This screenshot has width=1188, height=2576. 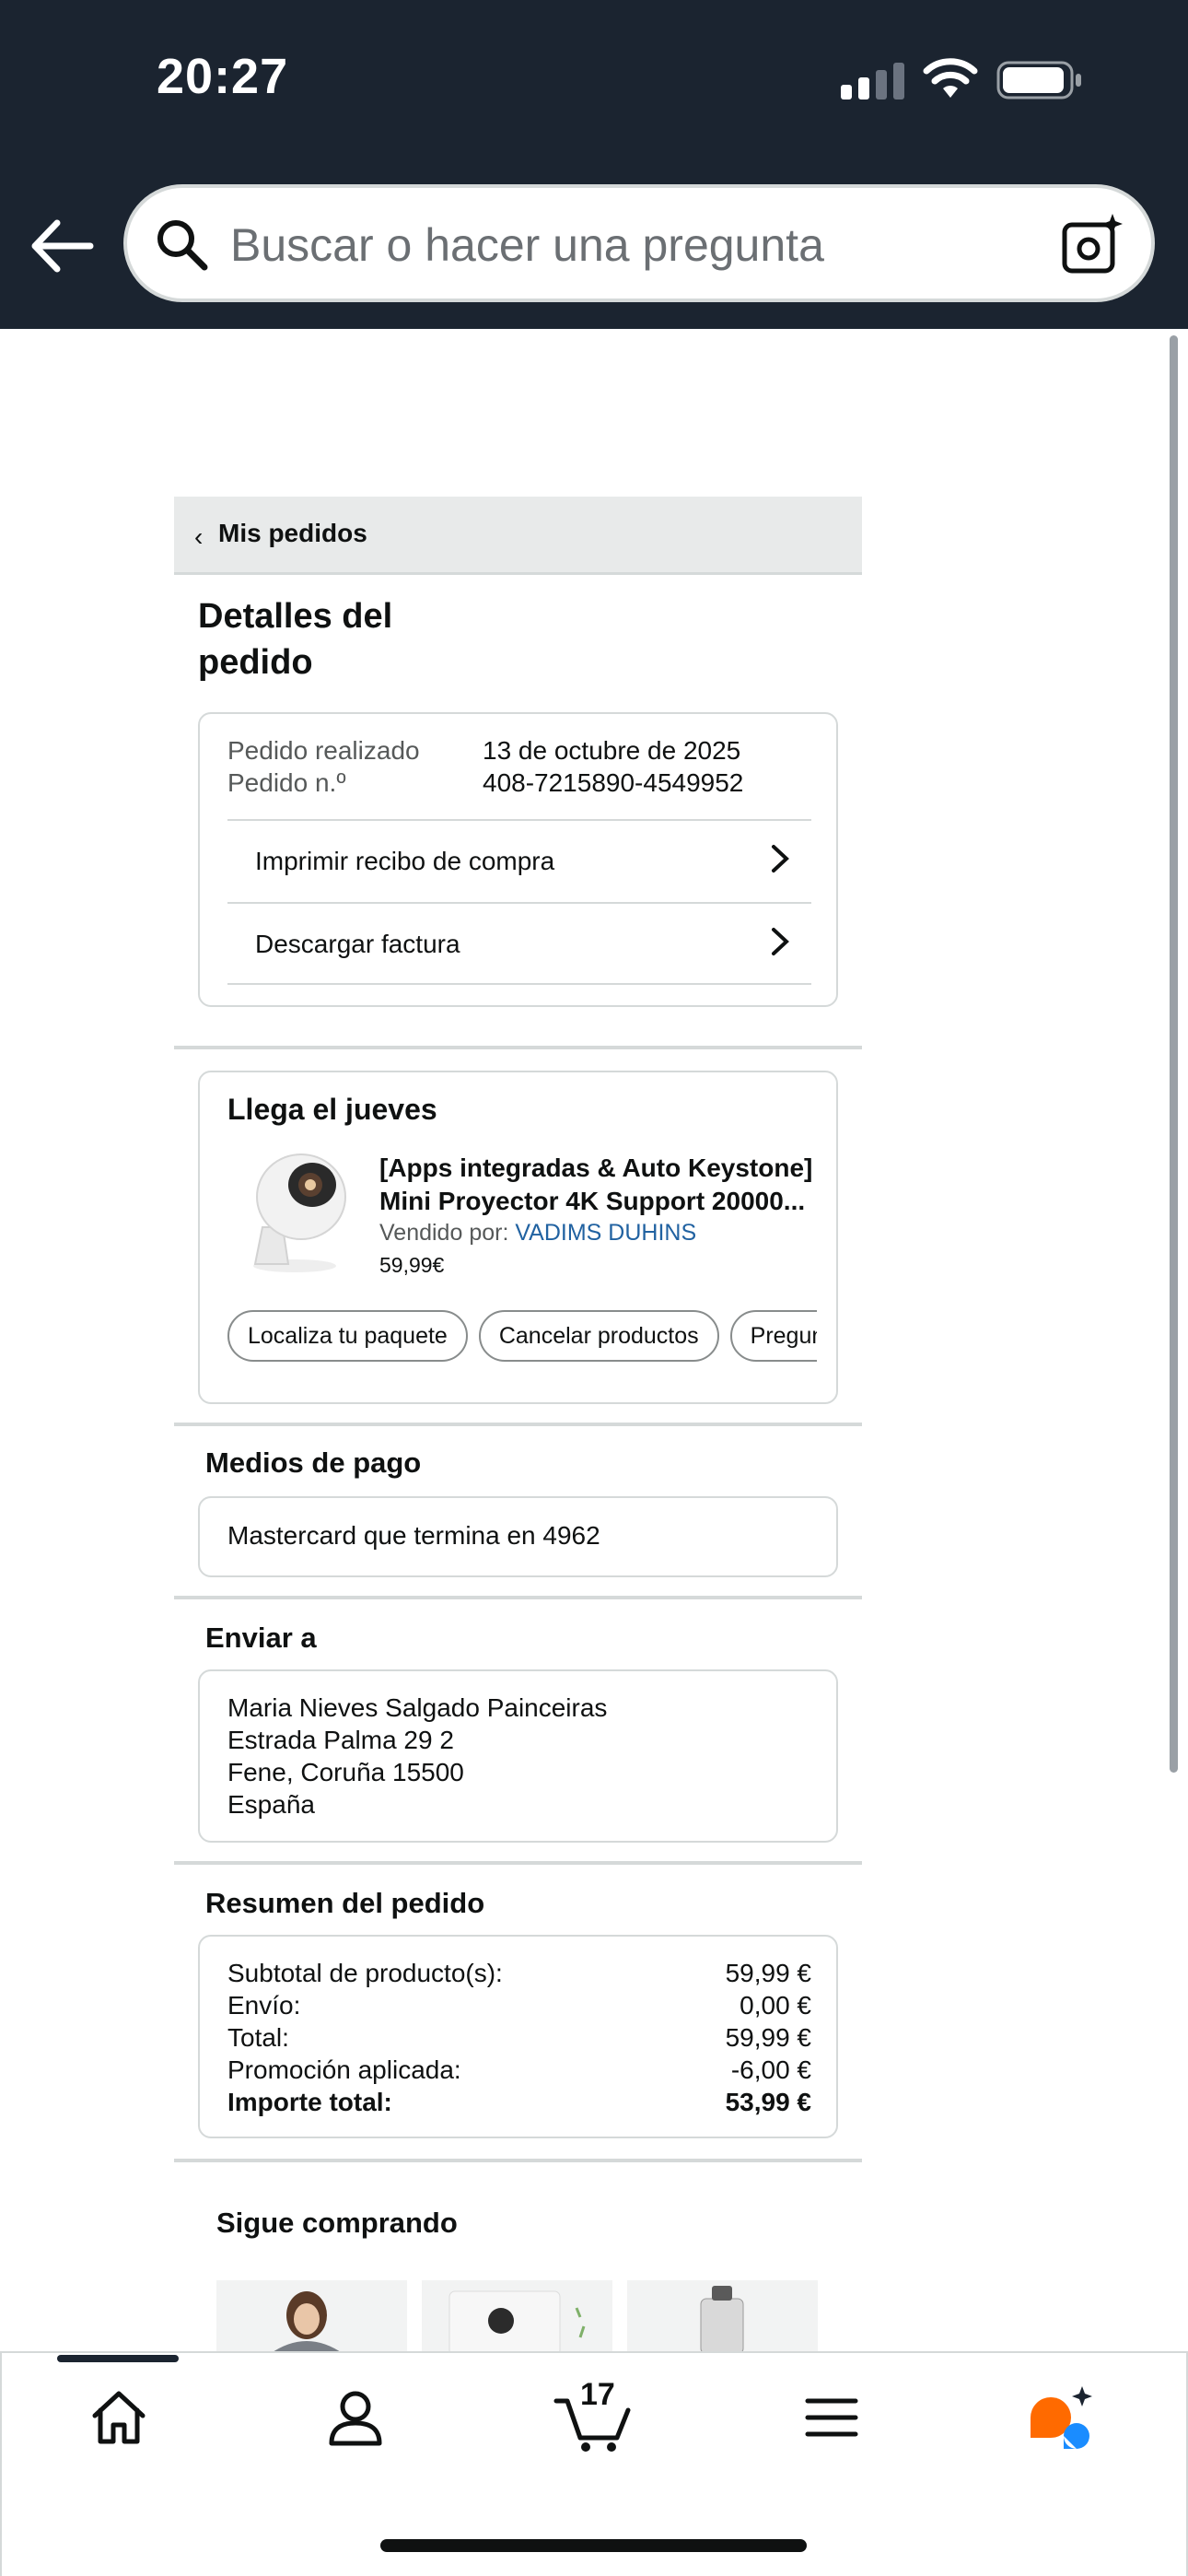 What do you see at coordinates (340, 1740) in the screenshot?
I see `address-street: Estrada Palma 29 2` at bounding box center [340, 1740].